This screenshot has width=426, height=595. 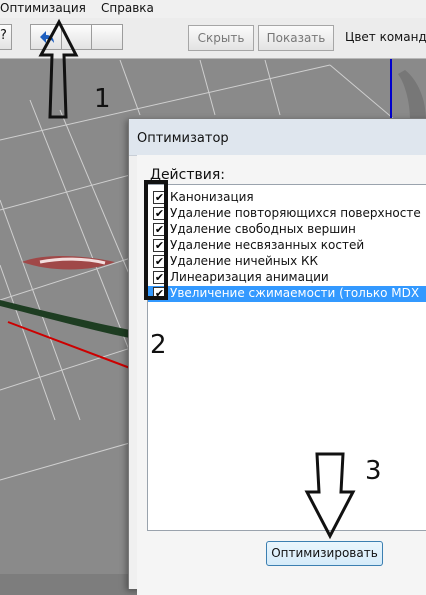 I want to click on action-label: Канонизация, so click(x=212, y=197).